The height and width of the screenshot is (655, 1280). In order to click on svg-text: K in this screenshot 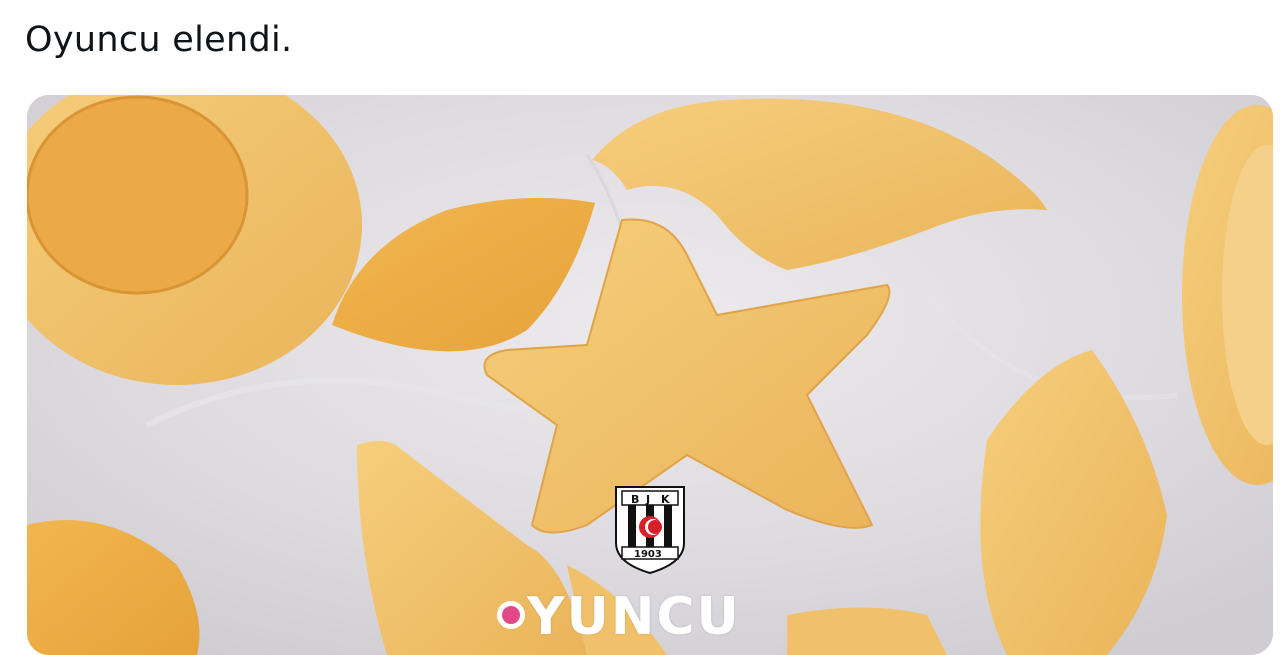, I will do `click(665, 499)`.